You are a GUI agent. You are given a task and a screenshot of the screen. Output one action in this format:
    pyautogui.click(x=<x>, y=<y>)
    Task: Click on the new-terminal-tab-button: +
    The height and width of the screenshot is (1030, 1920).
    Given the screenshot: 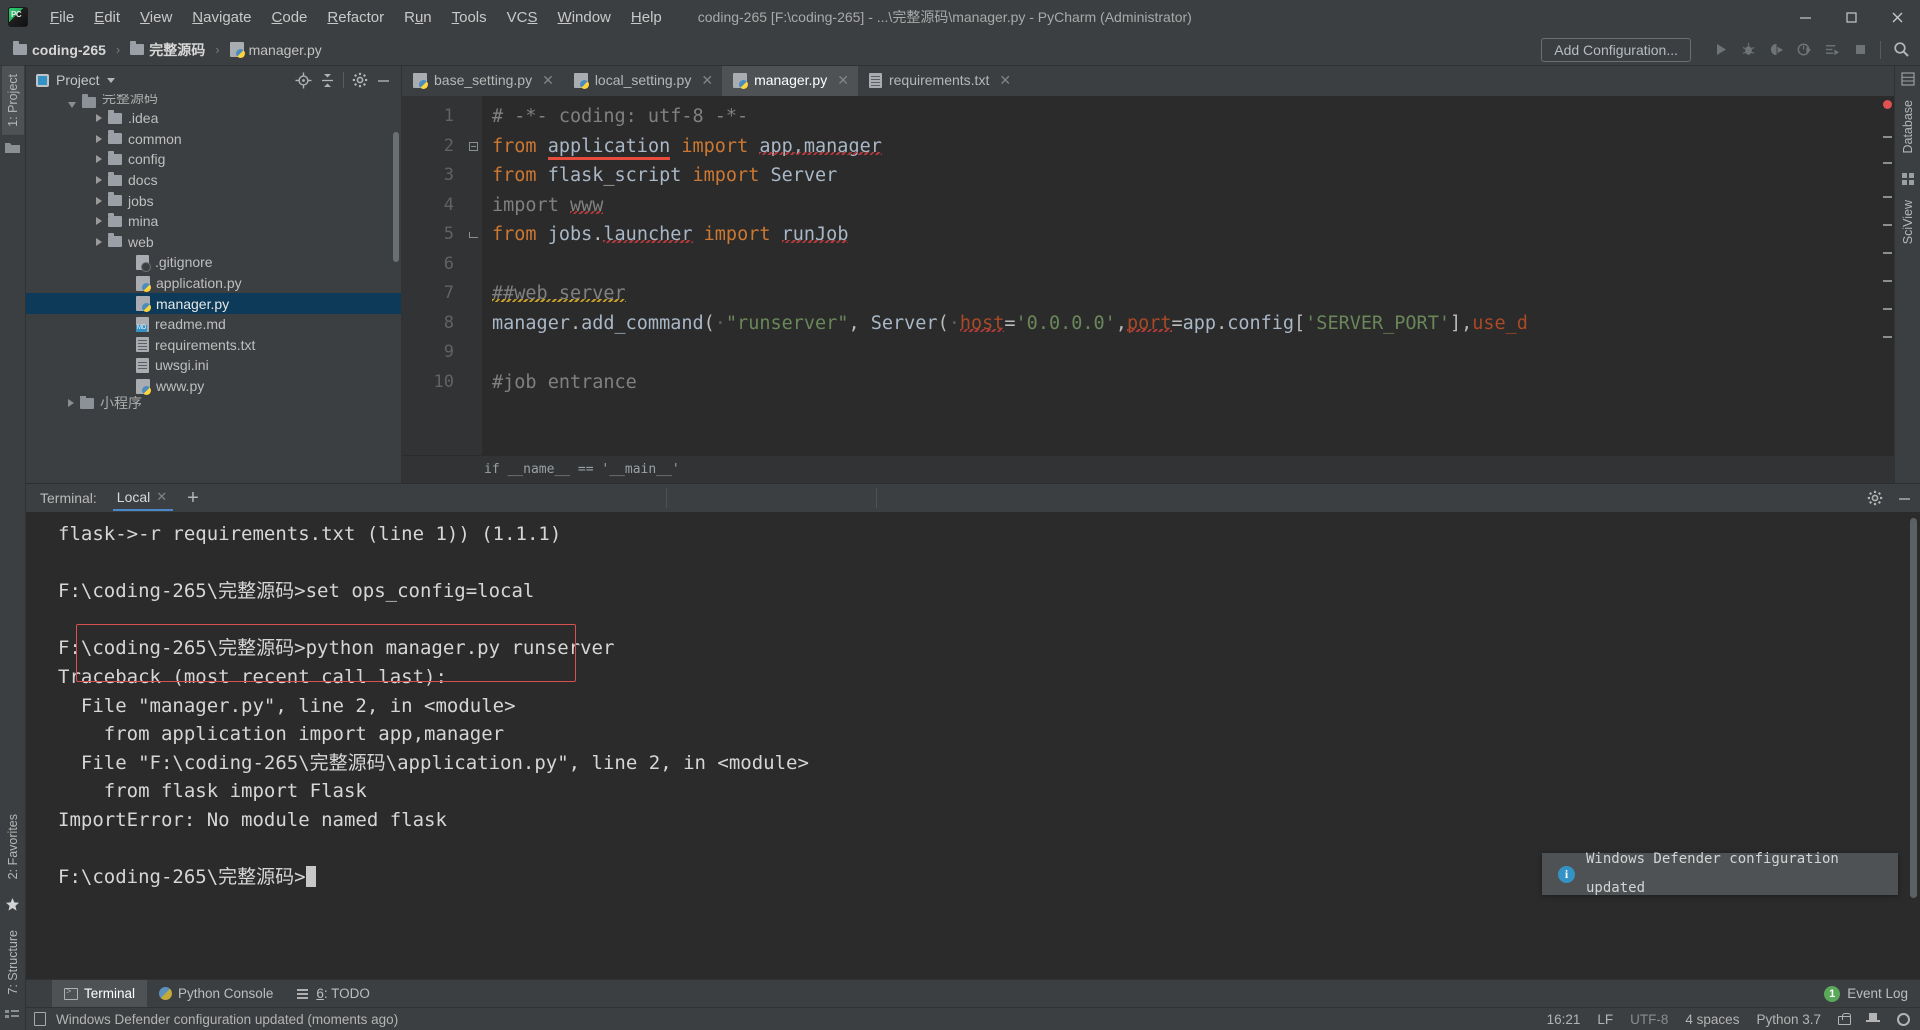 What is the action you would take?
    pyautogui.click(x=193, y=498)
    